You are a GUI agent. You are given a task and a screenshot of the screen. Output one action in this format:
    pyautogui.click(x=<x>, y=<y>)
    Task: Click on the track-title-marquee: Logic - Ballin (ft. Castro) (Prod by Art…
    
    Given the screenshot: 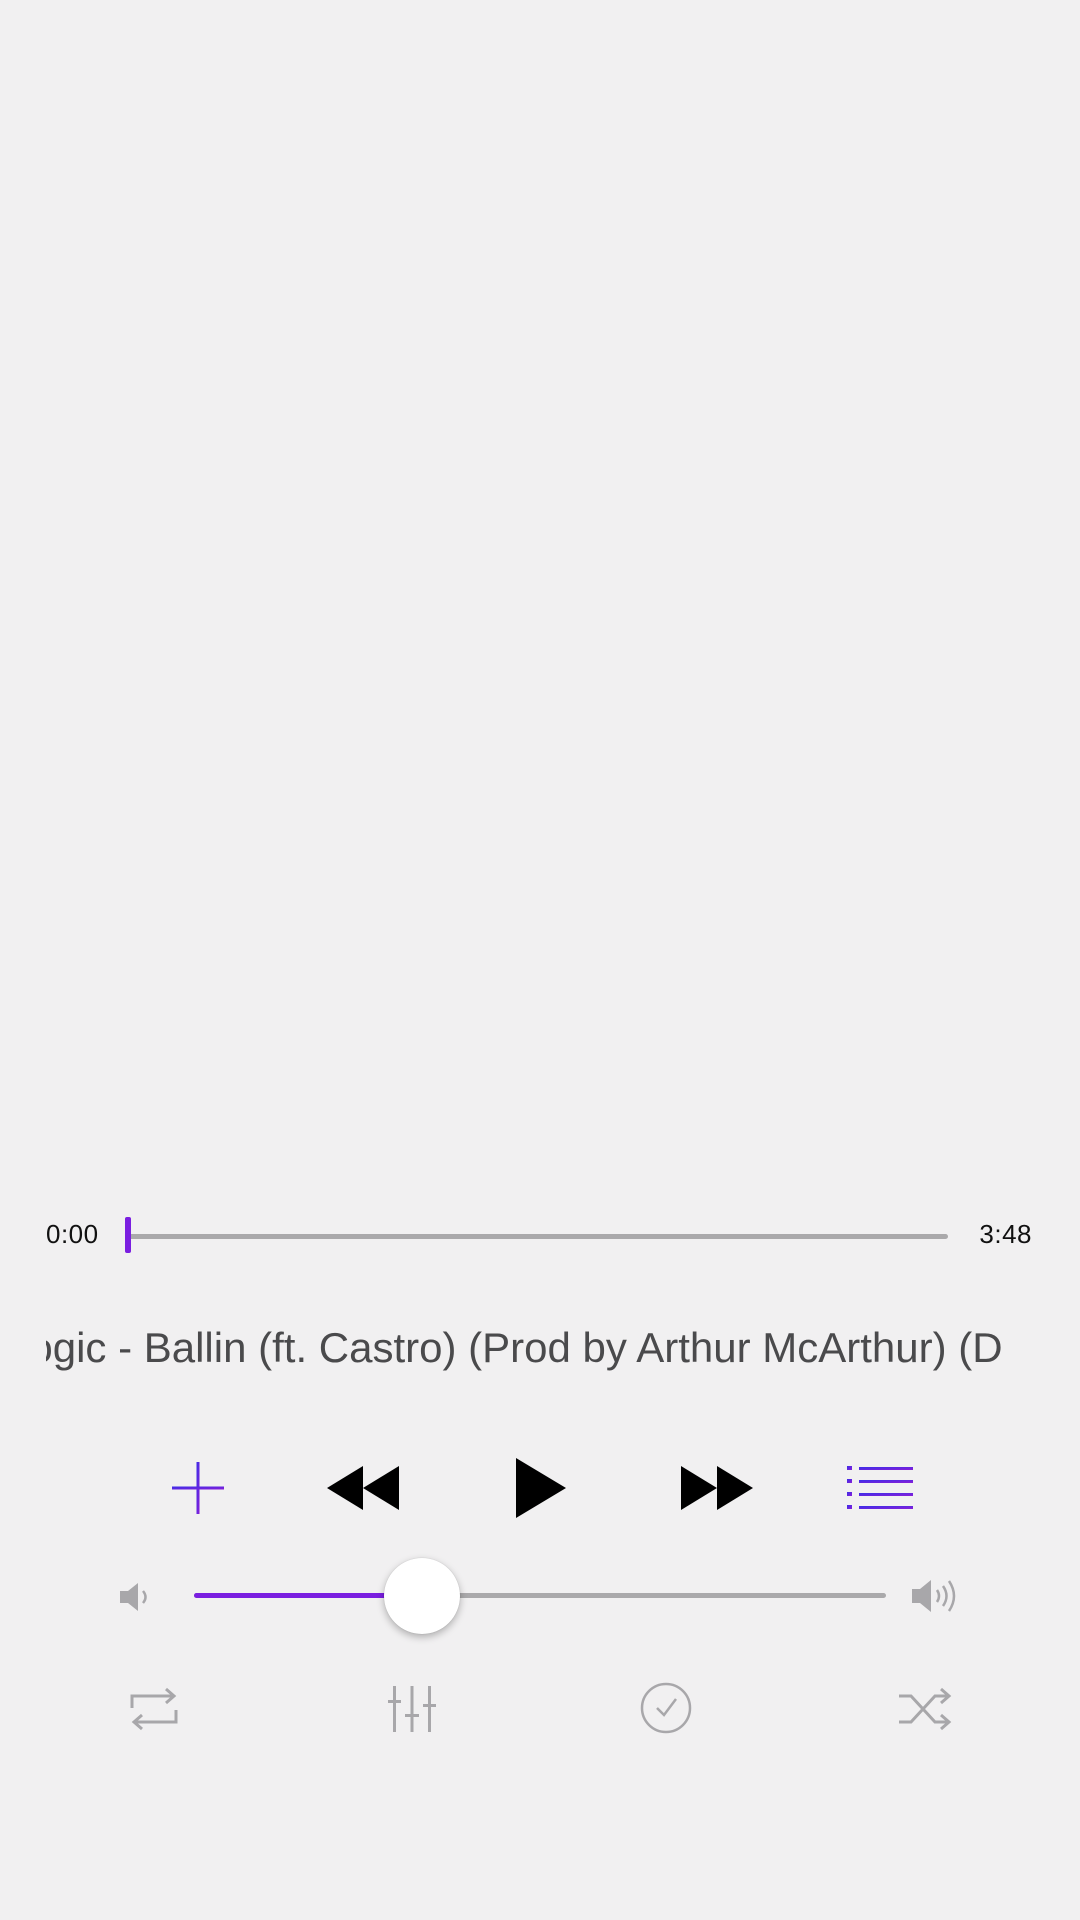 What is the action you would take?
    pyautogui.click(x=540, y=1350)
    